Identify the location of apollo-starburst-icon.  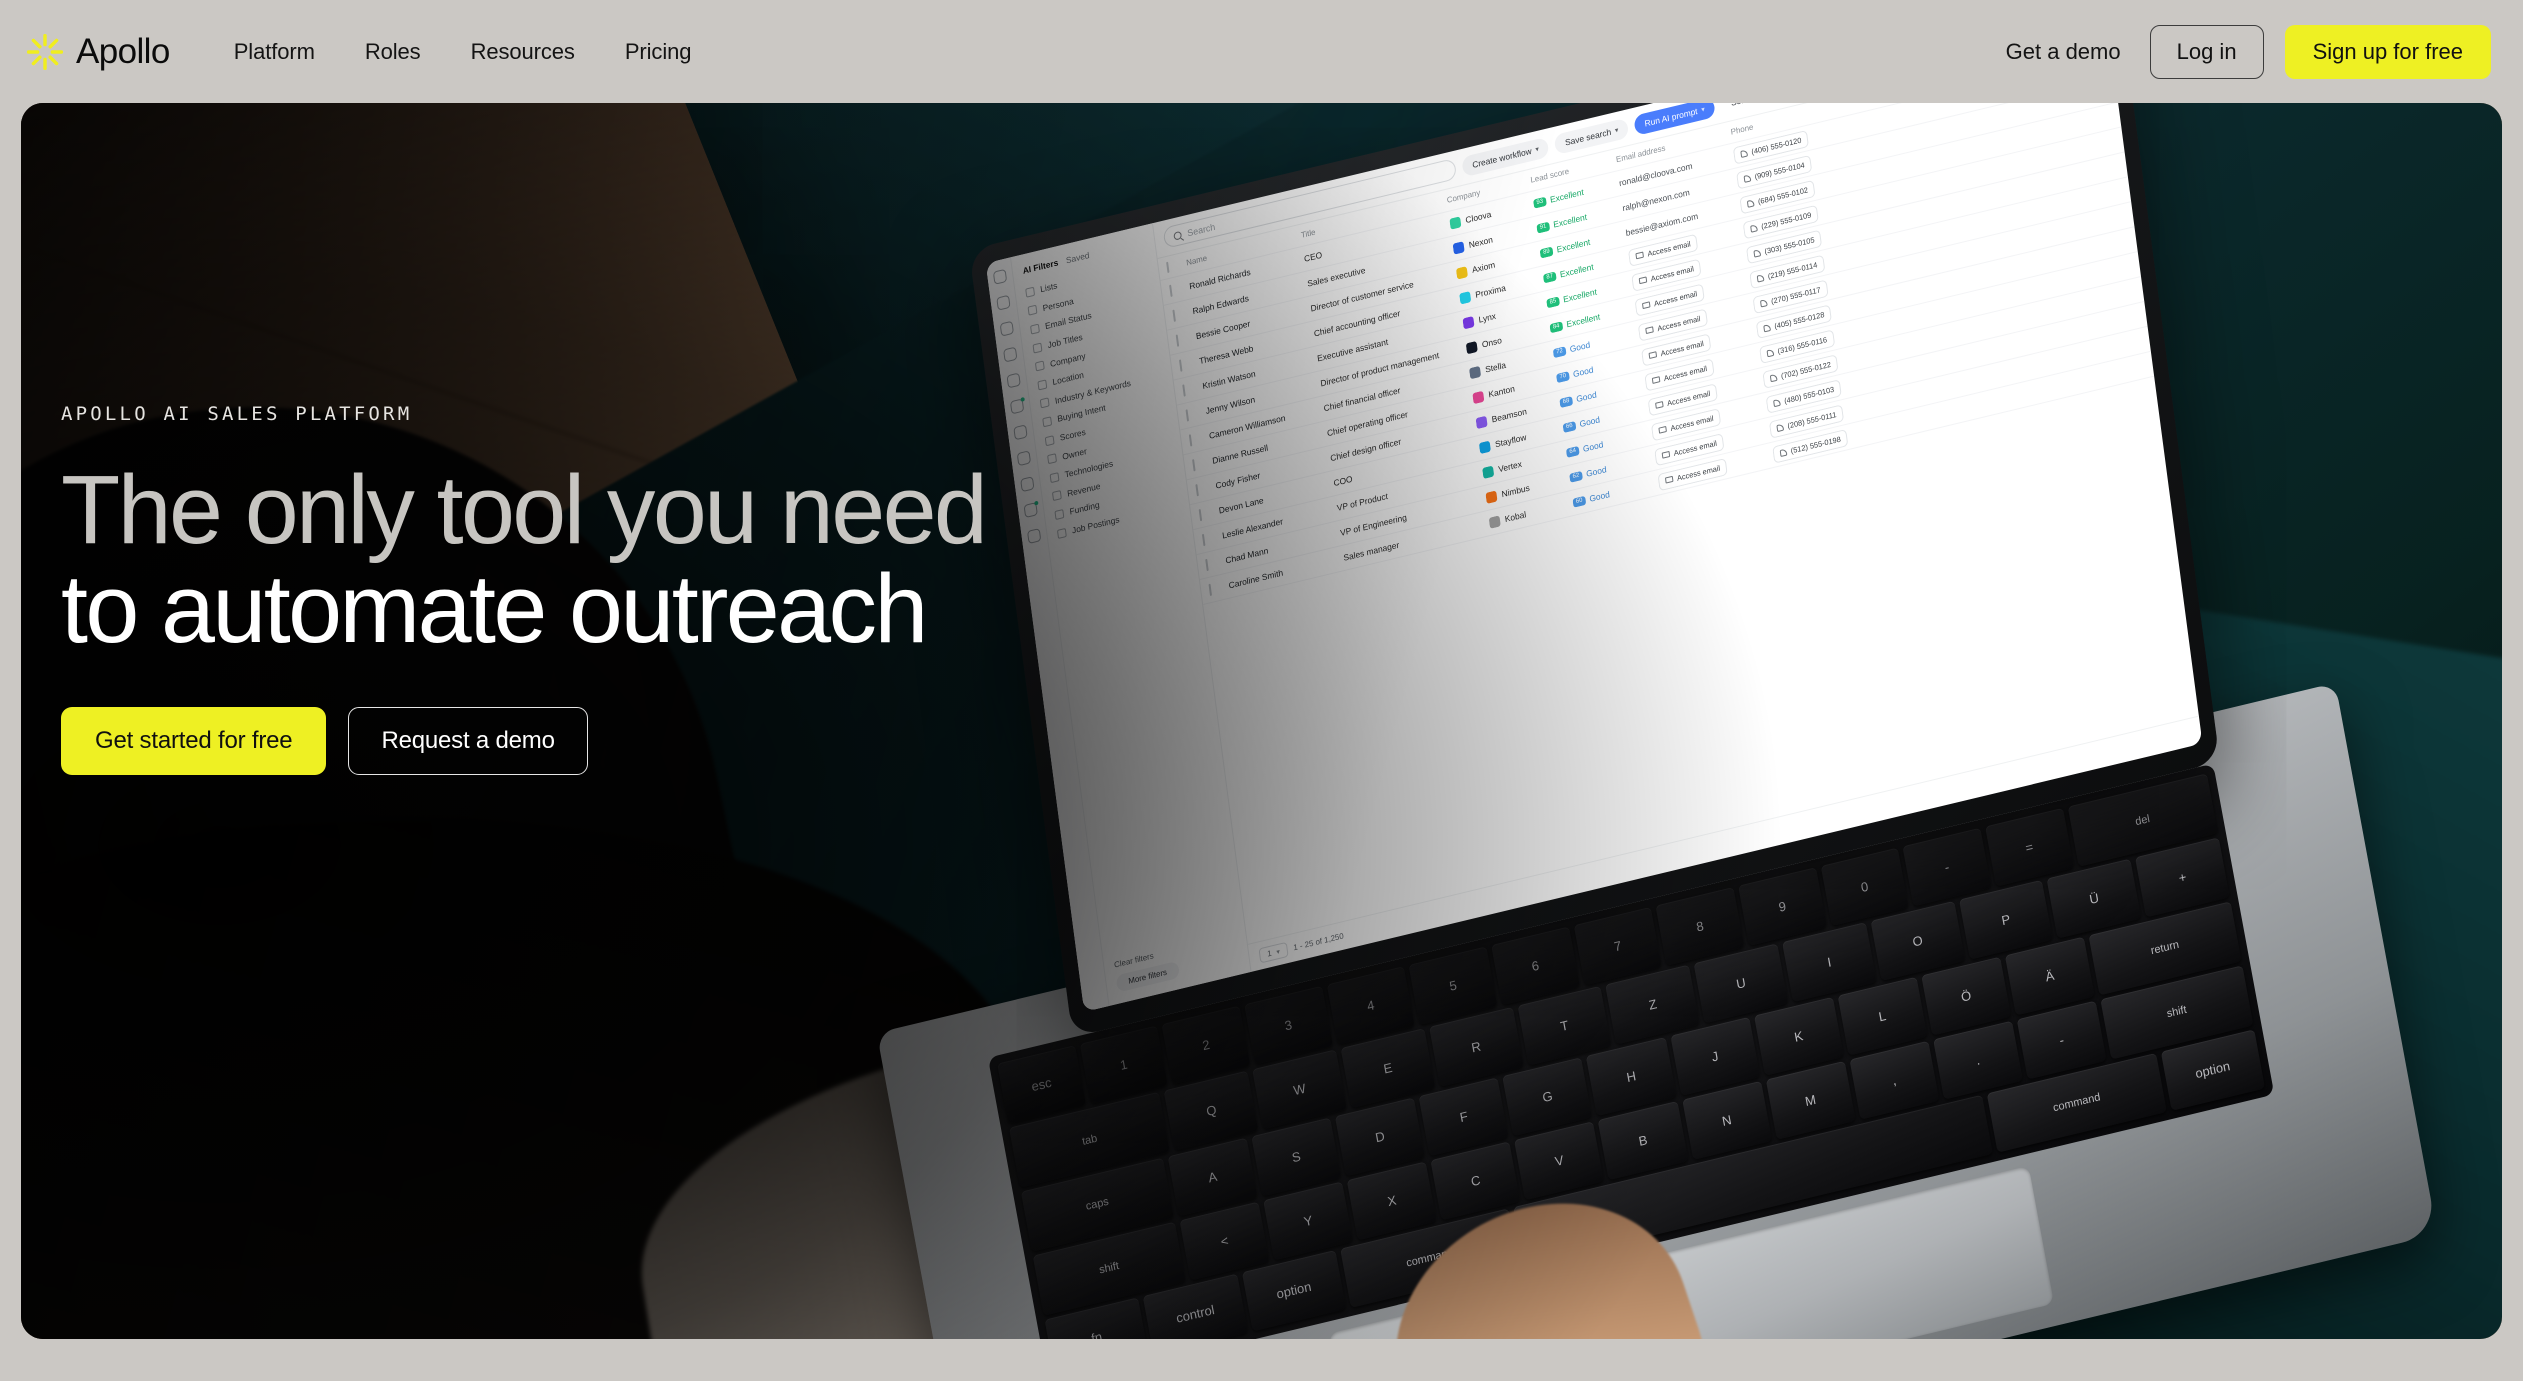
(45, 52).